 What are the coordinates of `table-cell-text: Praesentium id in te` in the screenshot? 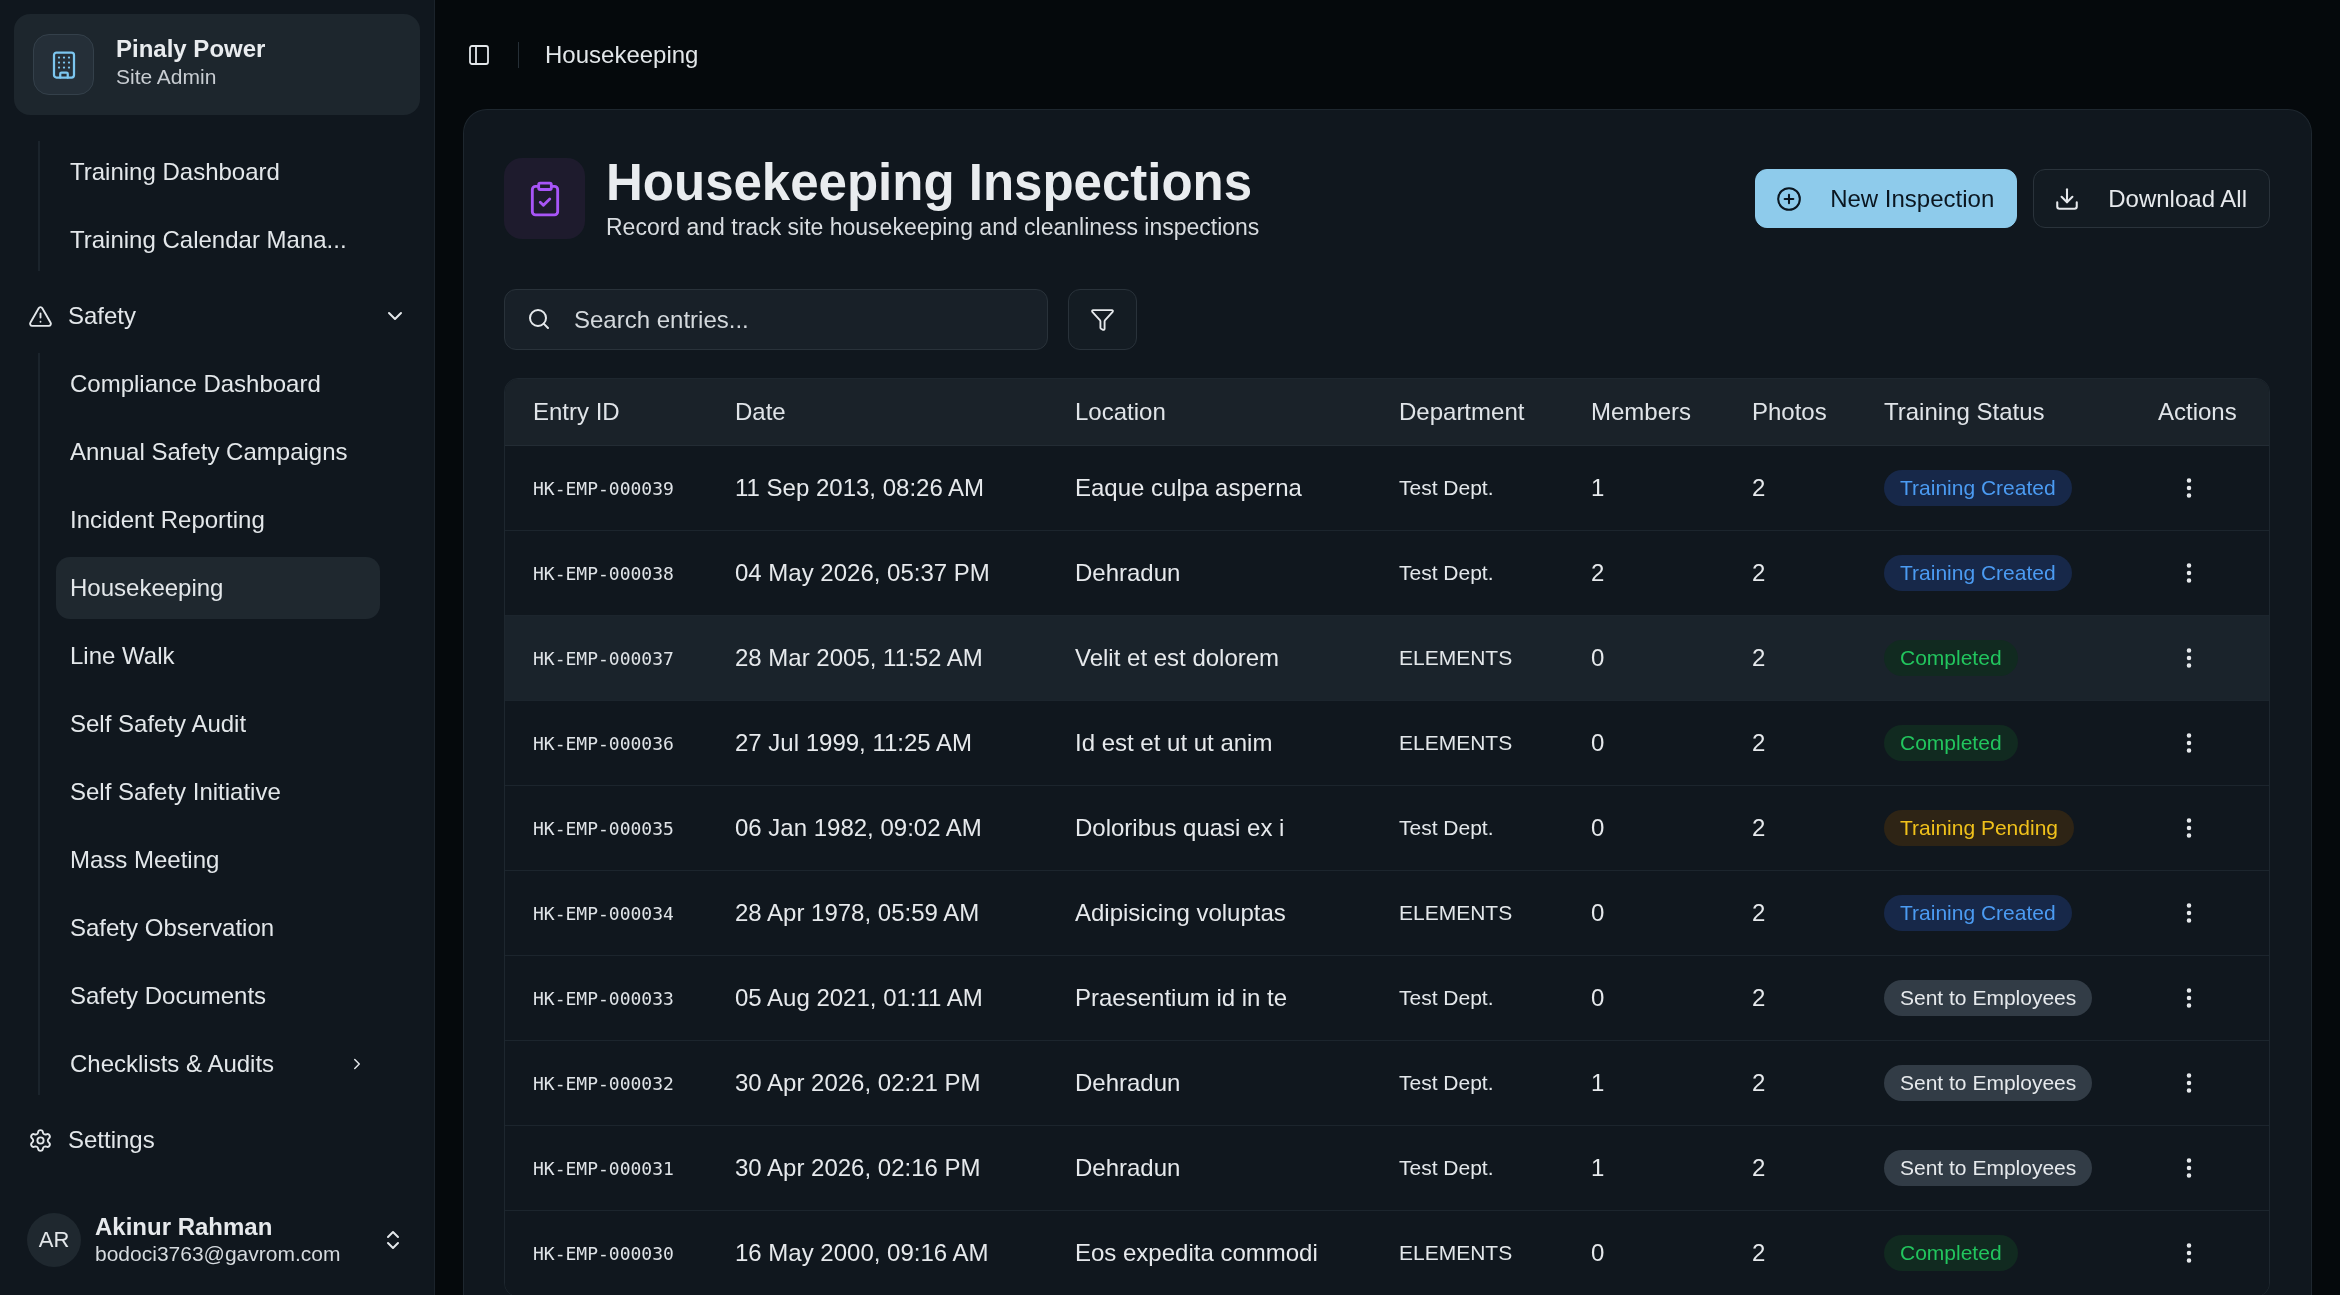 It's located at (1181, 998).